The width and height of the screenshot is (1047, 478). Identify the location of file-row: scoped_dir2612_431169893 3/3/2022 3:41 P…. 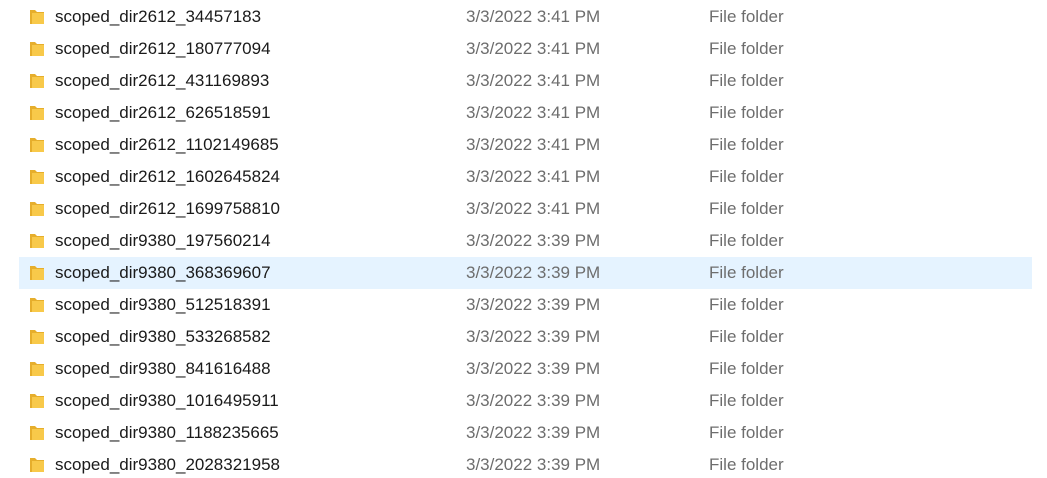
(523, 81).